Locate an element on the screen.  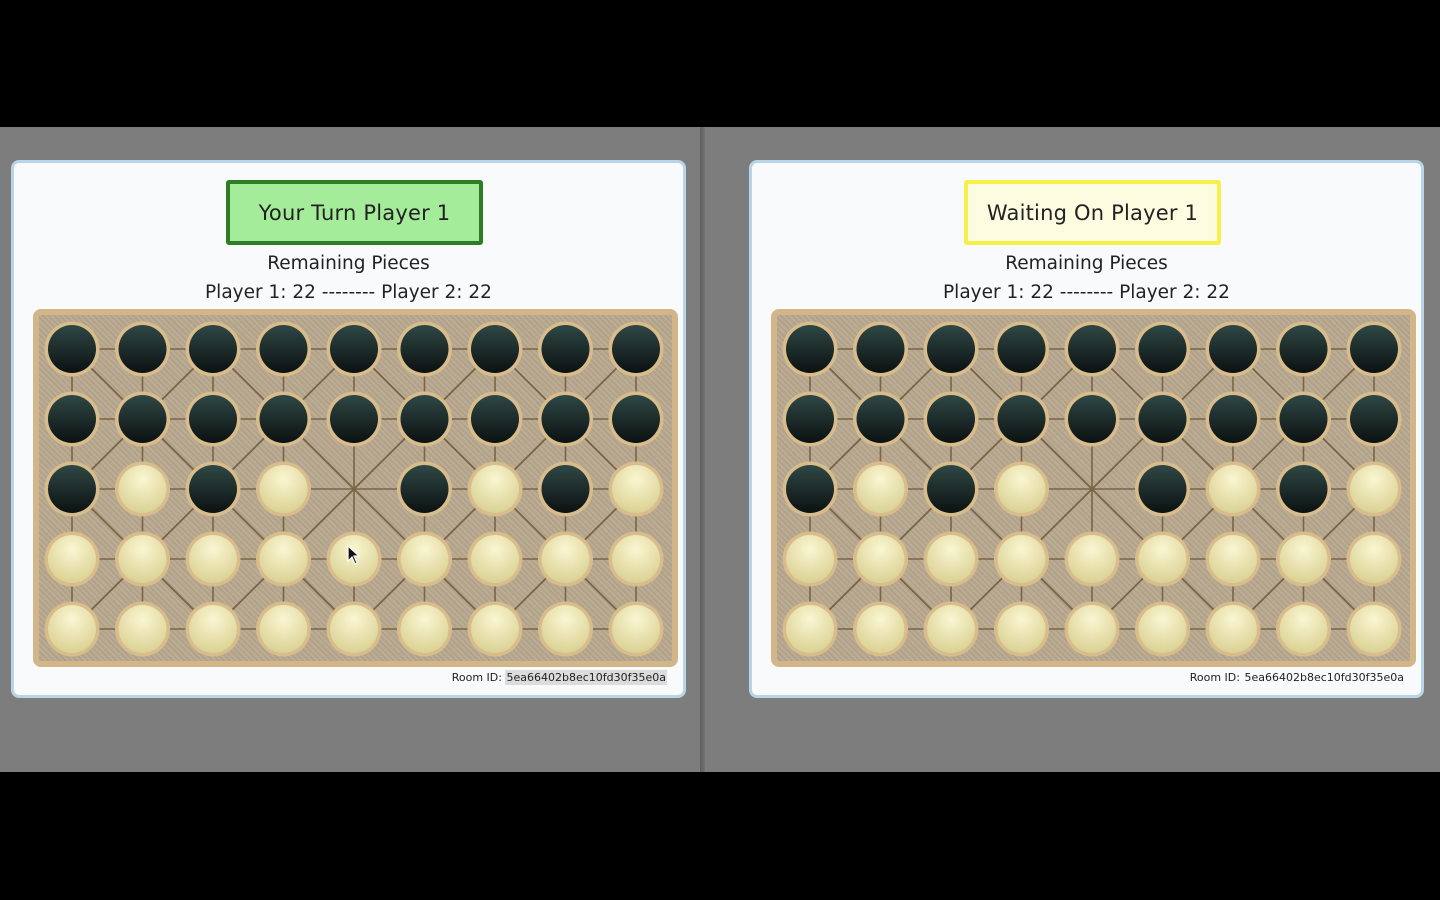
turn-status-badge: Waiting On Player 1 is located at coordinates (1092, 212).